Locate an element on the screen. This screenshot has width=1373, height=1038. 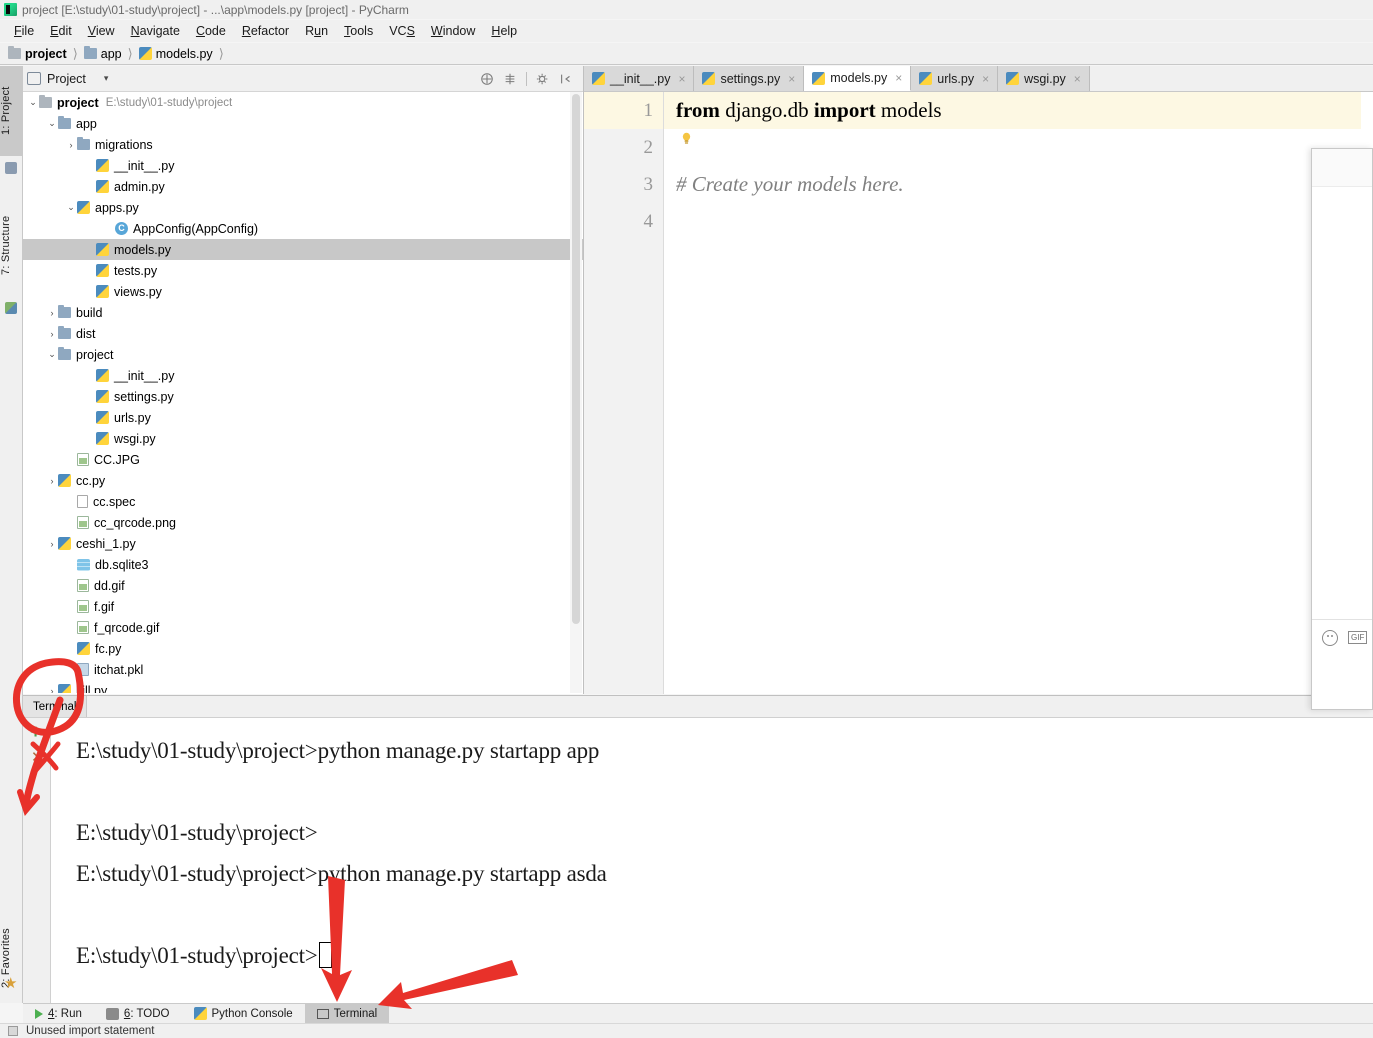
menu-refactor: Refactor is located at coordinates (265, 31).